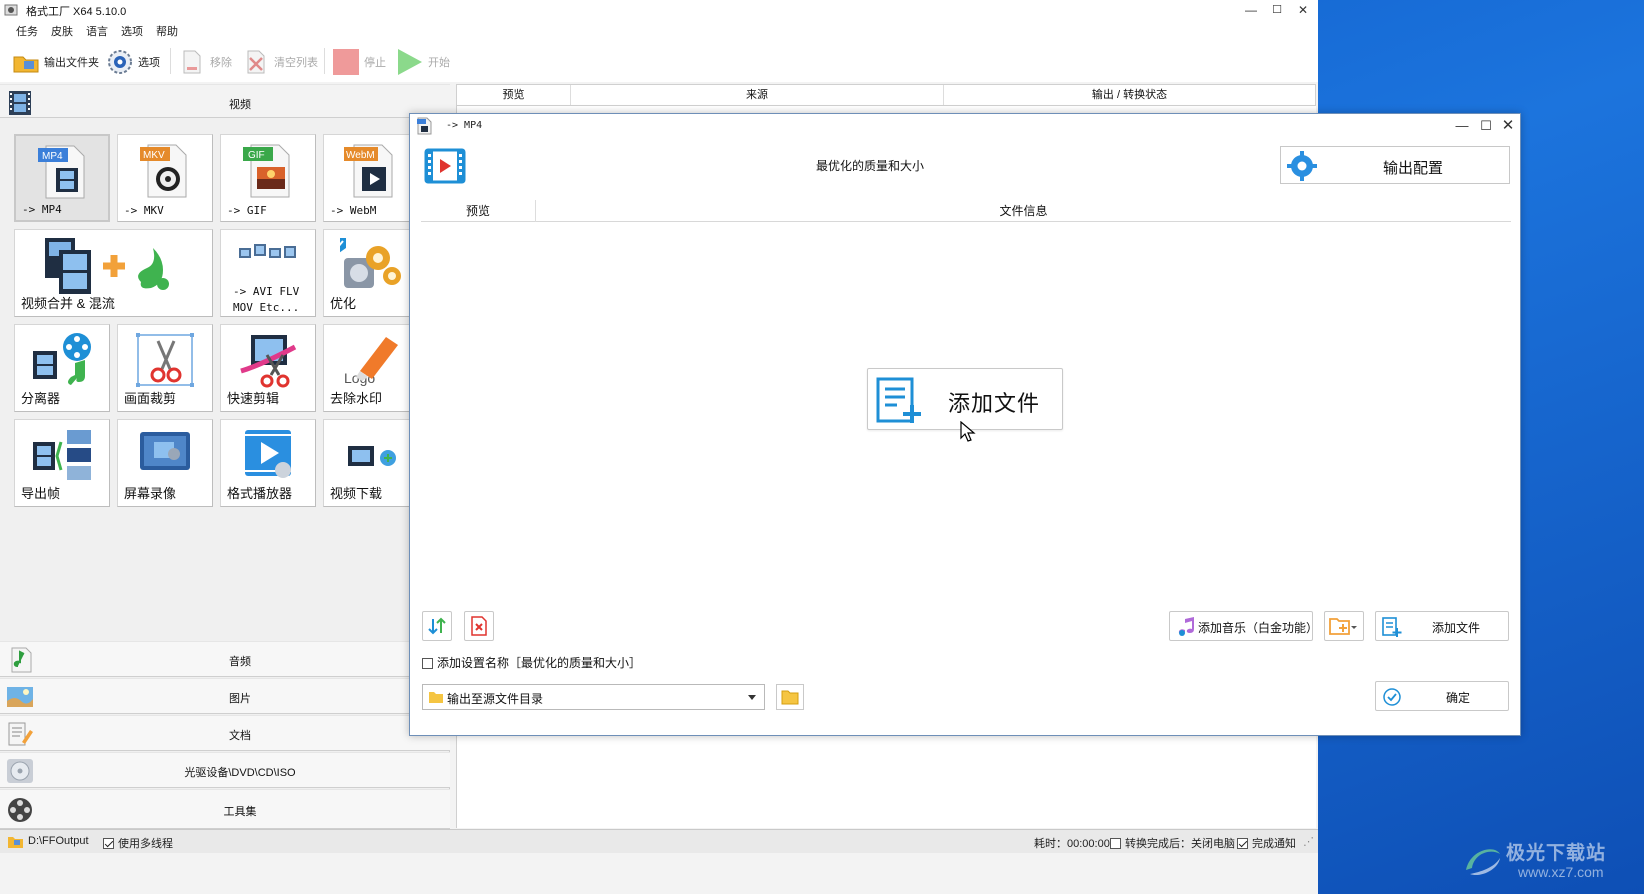 The width and height of the screenshot is (1644, 894). I want to click on dialog-titlebar: -> MP4 — ☐ ✕, so click(965, 126).